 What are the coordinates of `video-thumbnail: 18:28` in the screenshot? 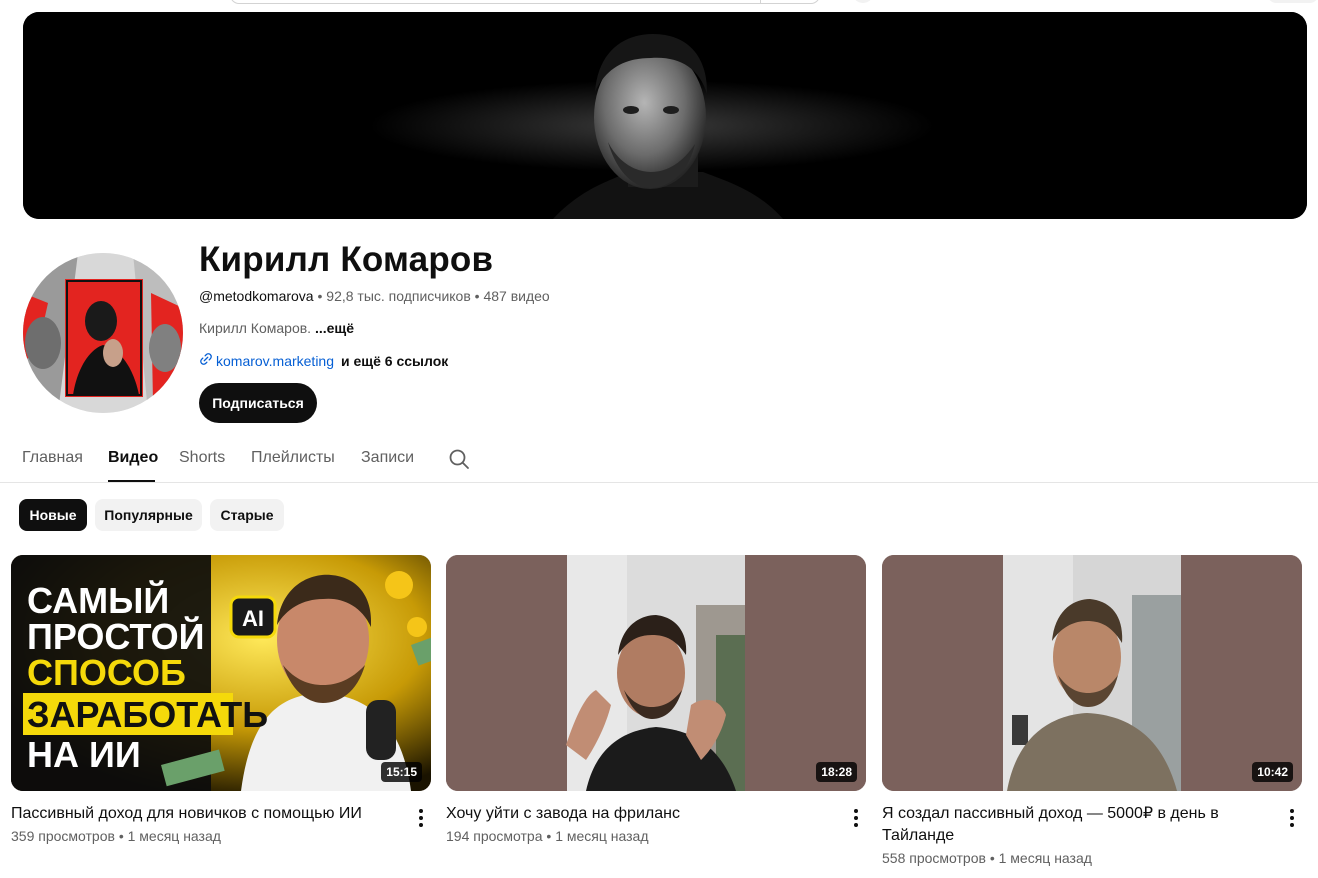 It's located at (656, 673).